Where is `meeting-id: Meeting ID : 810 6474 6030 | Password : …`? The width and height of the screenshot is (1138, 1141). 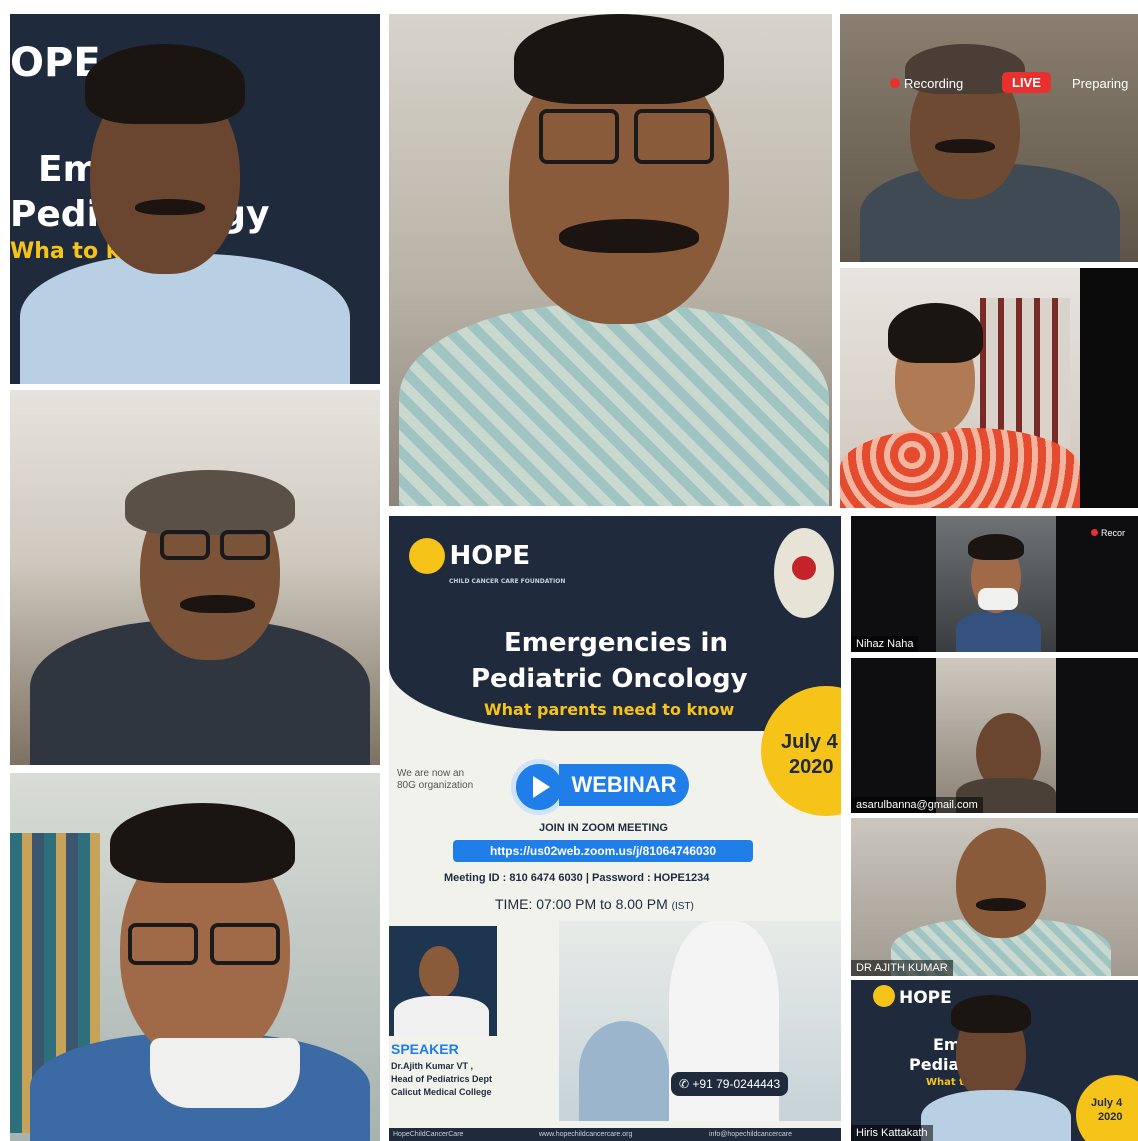 meeting-id: Meeting ID : 810 6474 6030 | Password : … is located at coordinates (577, 878).